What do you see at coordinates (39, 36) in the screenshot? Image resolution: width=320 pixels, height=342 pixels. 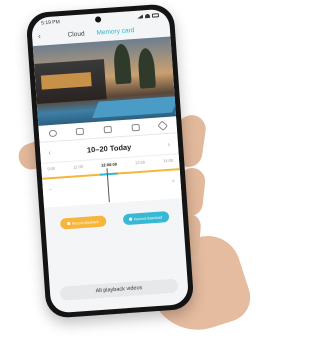 I see `back-arrow-icon: ‹` at bounding box center [39, 36].